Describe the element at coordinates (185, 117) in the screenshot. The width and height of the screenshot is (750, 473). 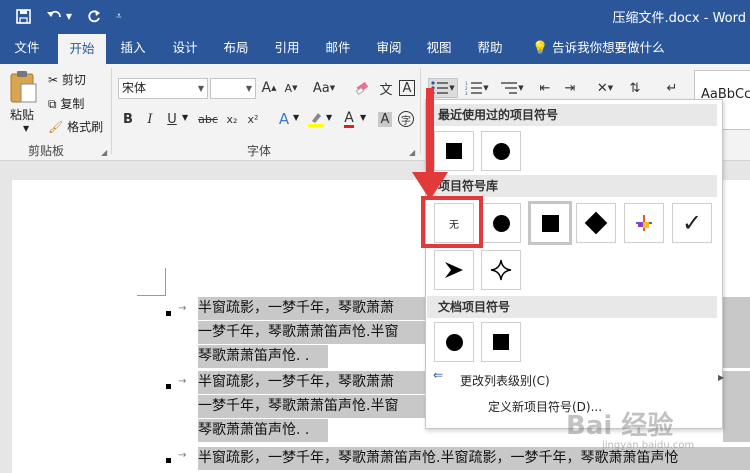
I see `underline-chevron-icon: ▼` at that location.